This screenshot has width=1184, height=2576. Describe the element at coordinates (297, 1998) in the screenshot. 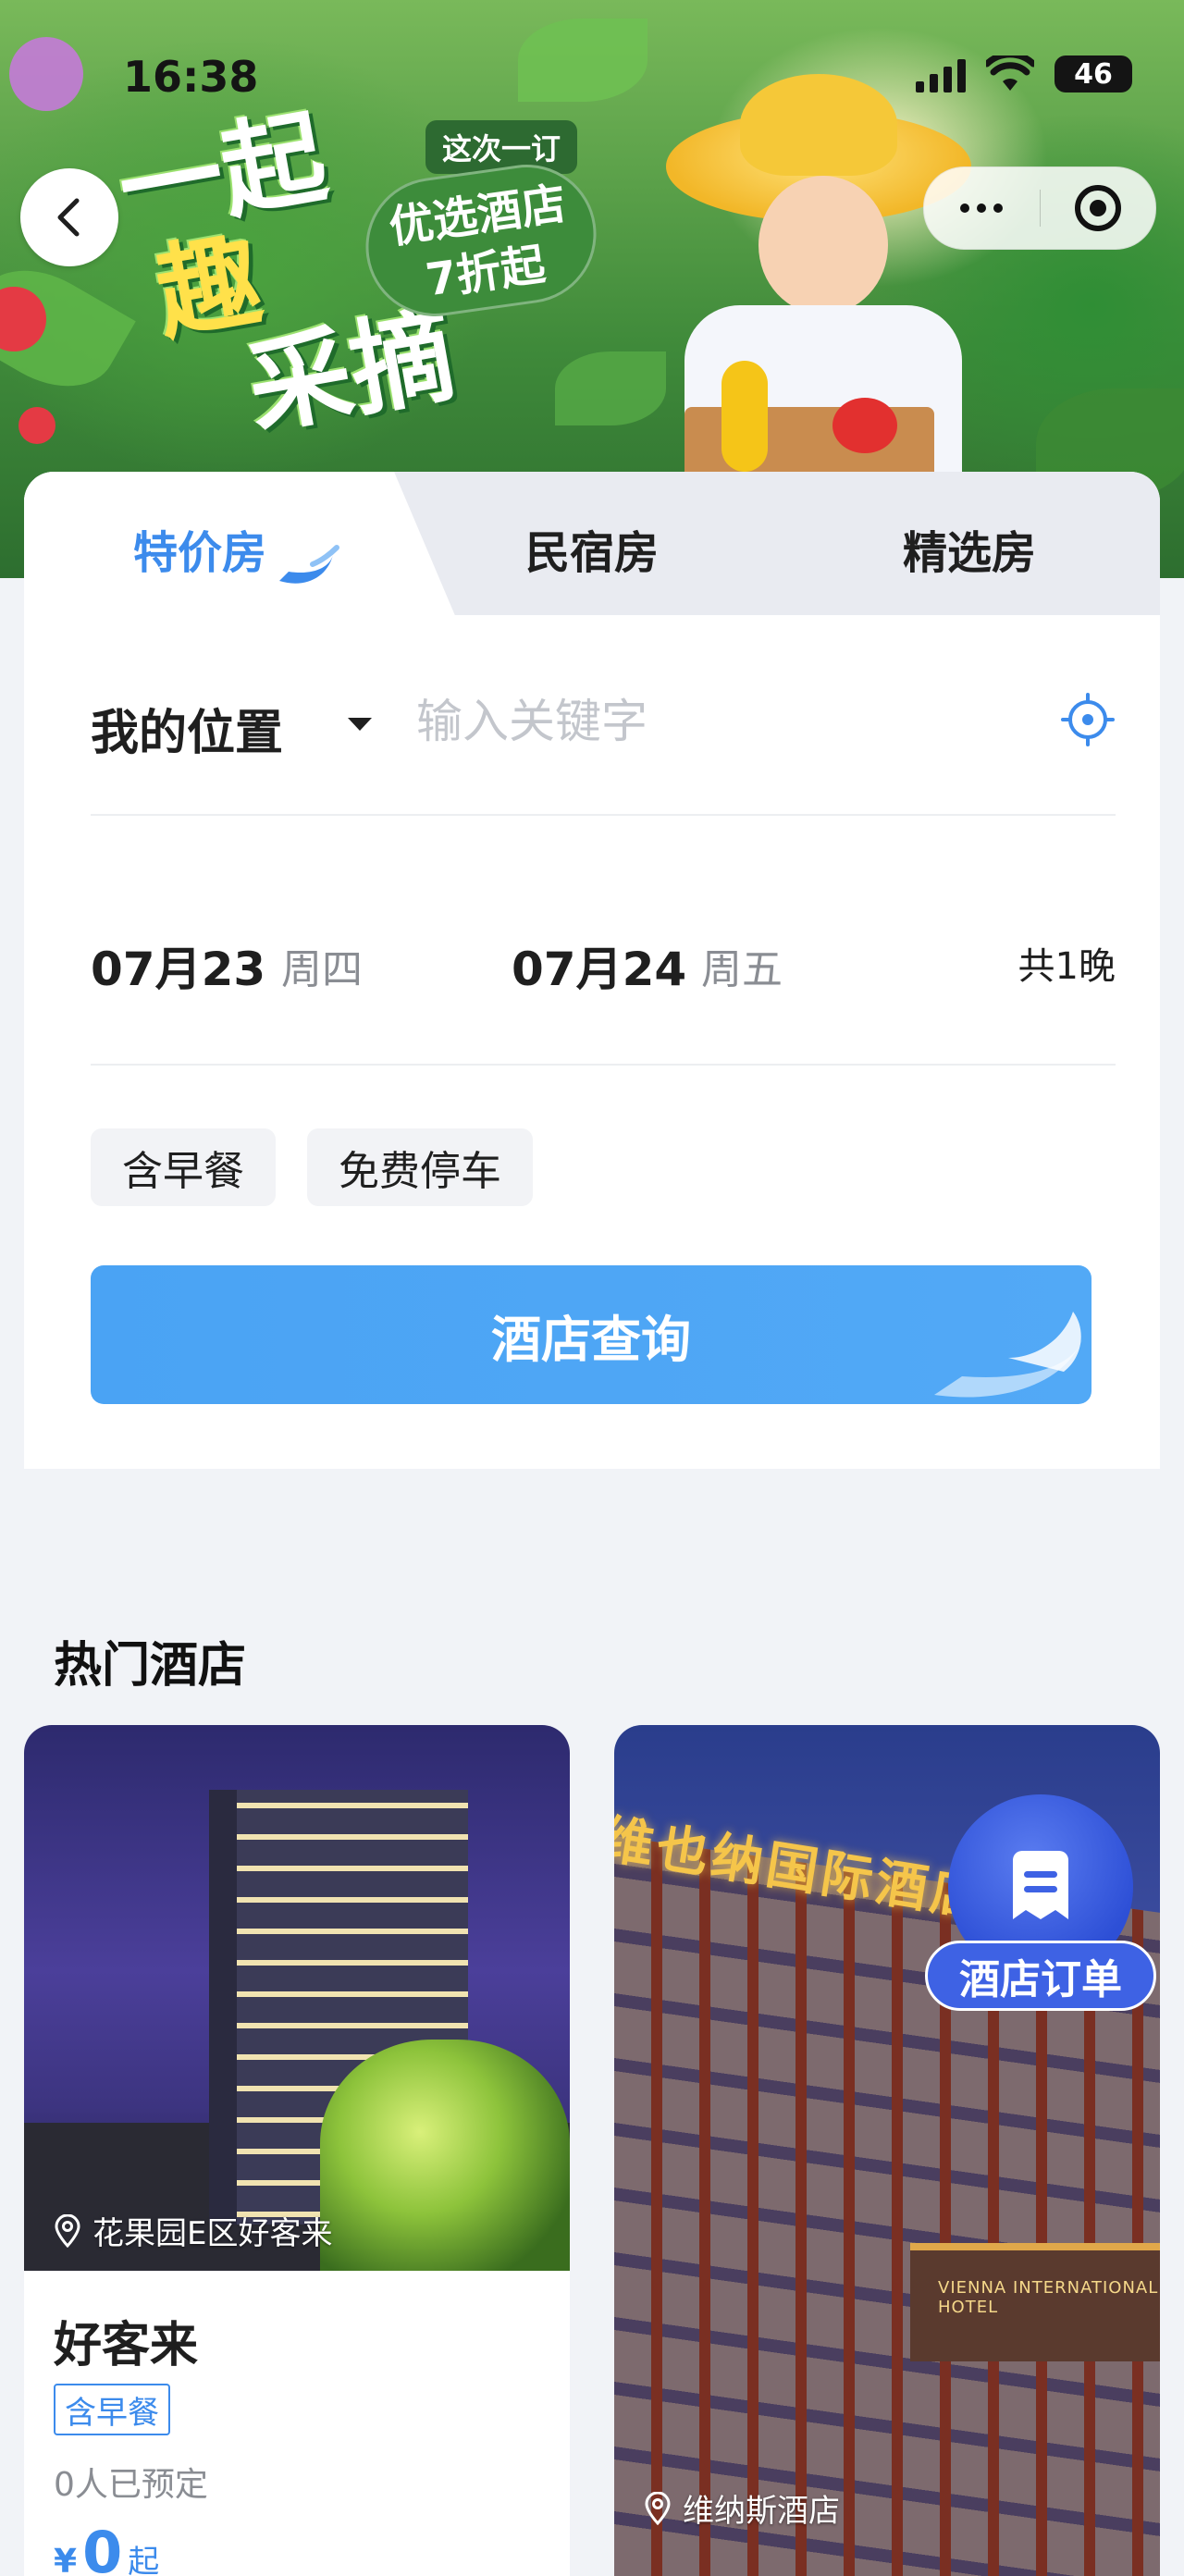

I see `hotel-image` at that location.